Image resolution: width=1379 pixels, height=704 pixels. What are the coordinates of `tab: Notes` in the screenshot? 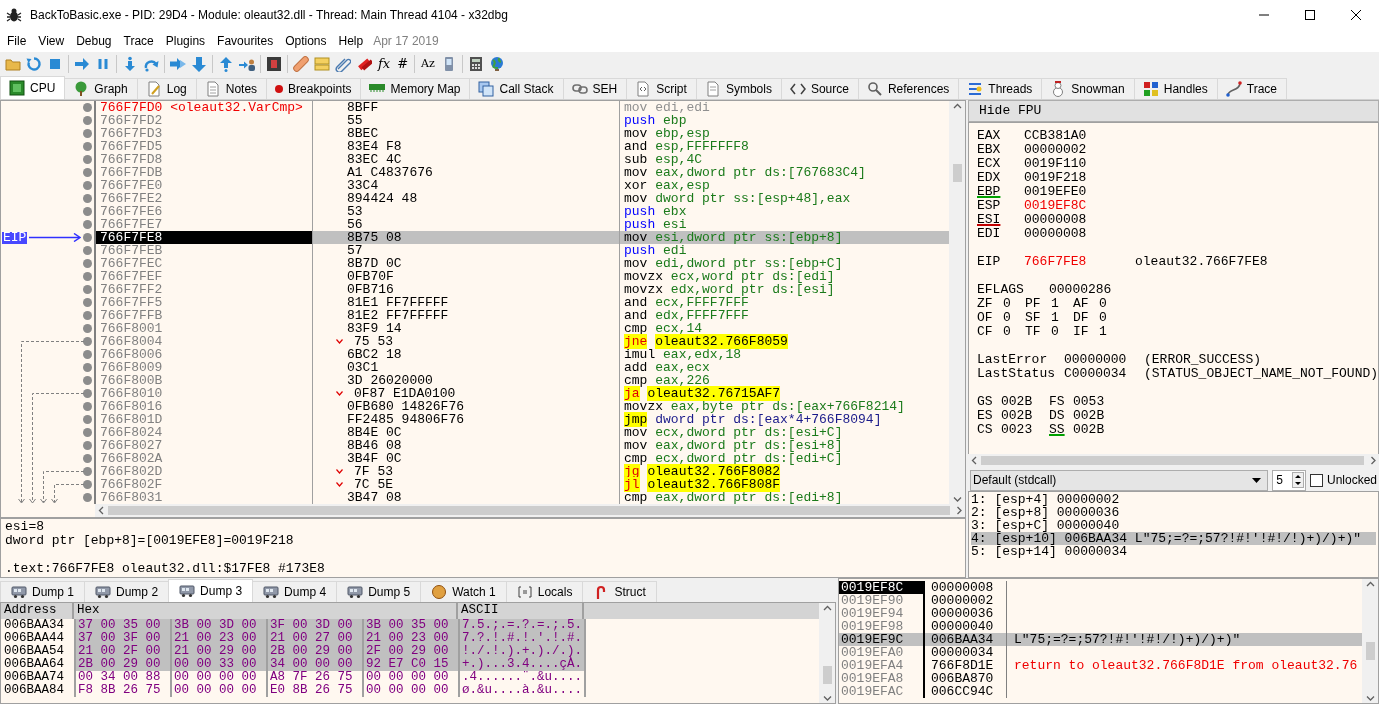 It's located at (231, 88).